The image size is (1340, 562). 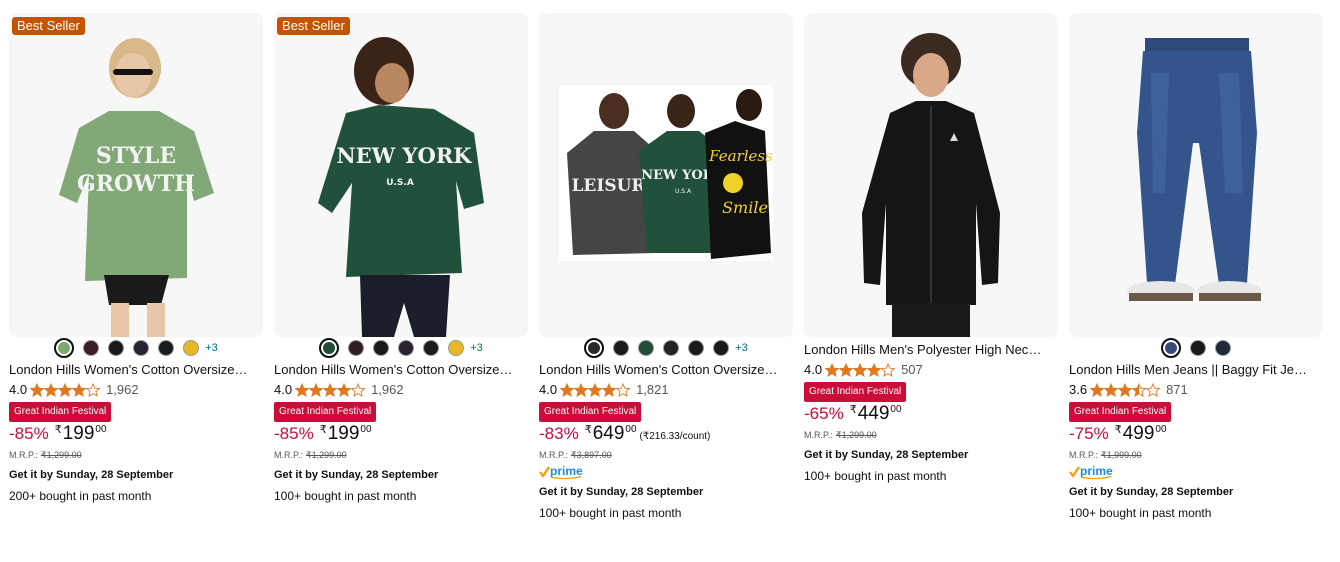 I want to click on mrp-price: ₹1,999.00, so click(x=1121, y=455).